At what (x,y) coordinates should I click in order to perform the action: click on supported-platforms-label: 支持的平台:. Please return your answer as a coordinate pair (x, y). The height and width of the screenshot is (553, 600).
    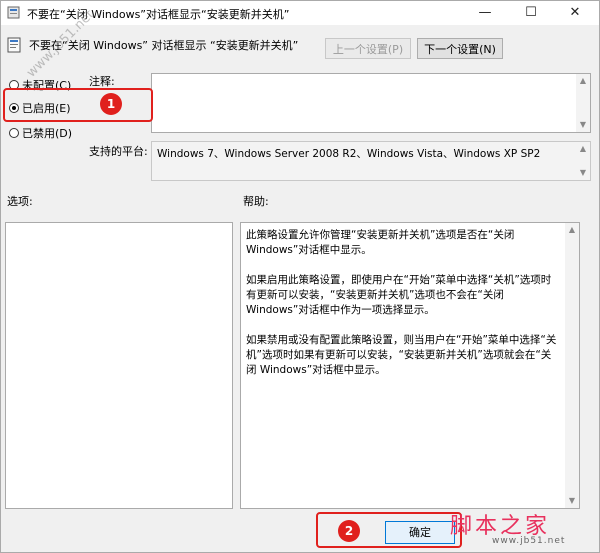
    Looking at the image, I should click on (118, 151).